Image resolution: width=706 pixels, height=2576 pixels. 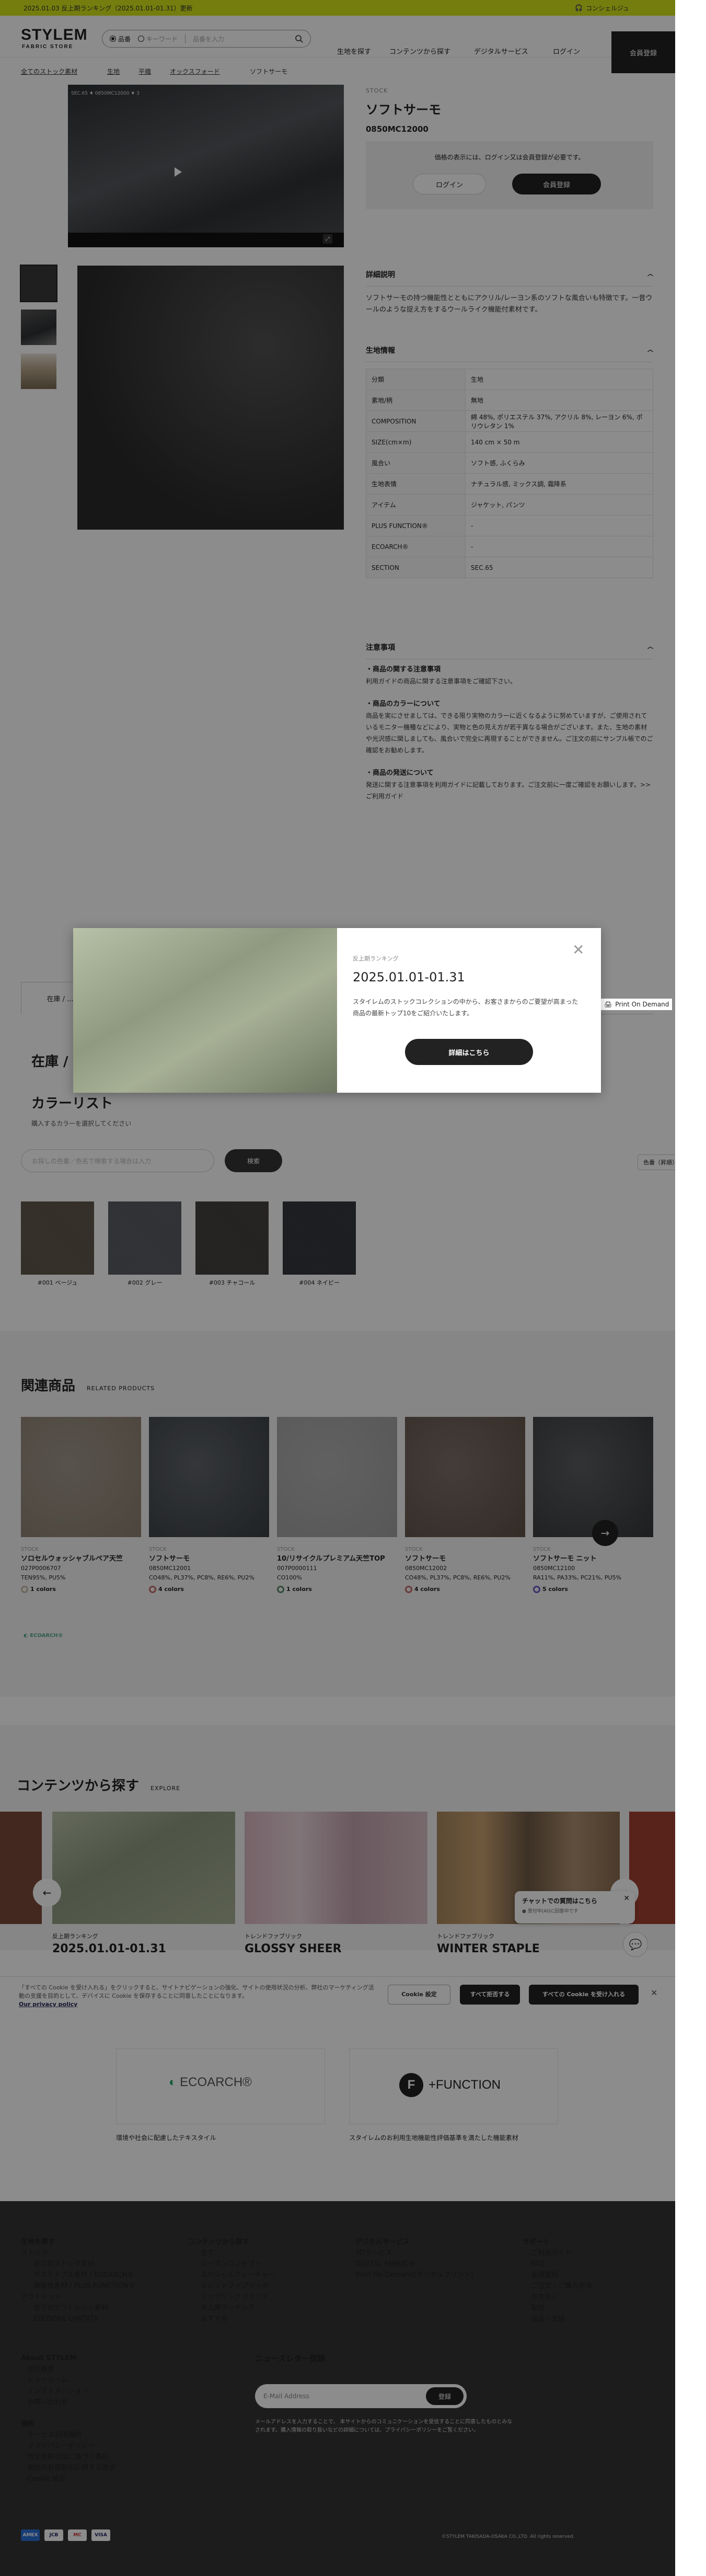 I want to click on content-card-title: WINTER STAPLE, so click(x=488, y=1948).